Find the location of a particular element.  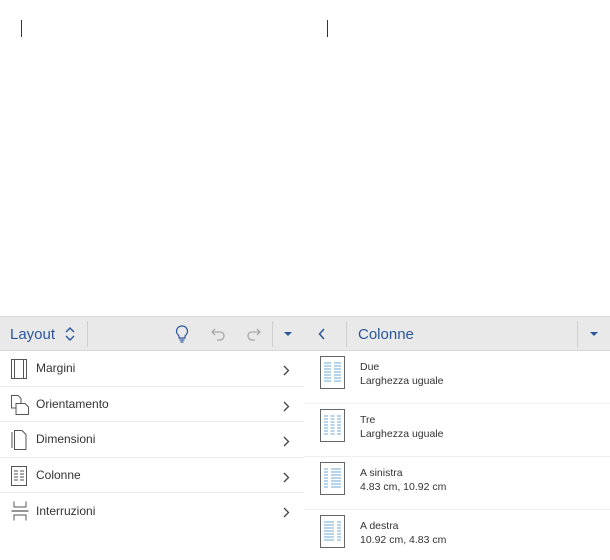

chevron-updown-icon is located at coordinates (70, 334).